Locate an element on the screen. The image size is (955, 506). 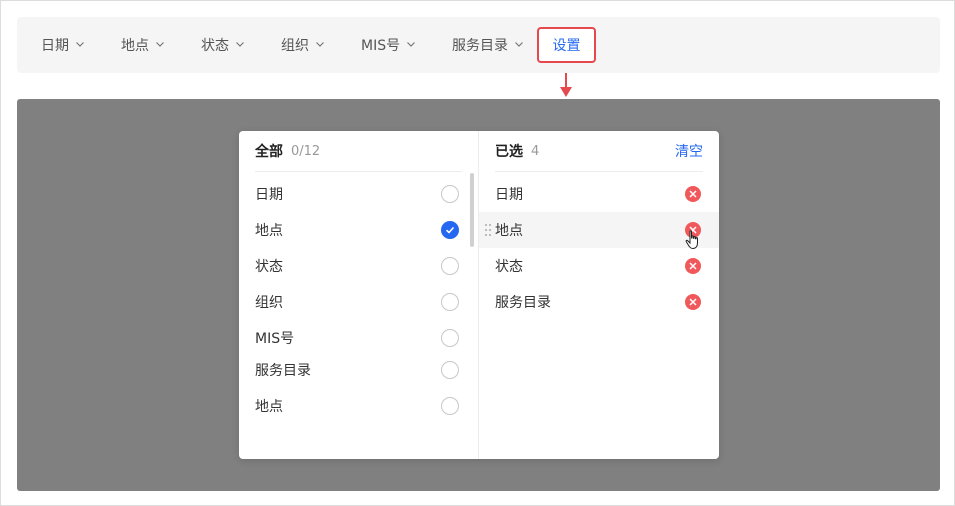
check-icon is located at coordinates (450, 230).